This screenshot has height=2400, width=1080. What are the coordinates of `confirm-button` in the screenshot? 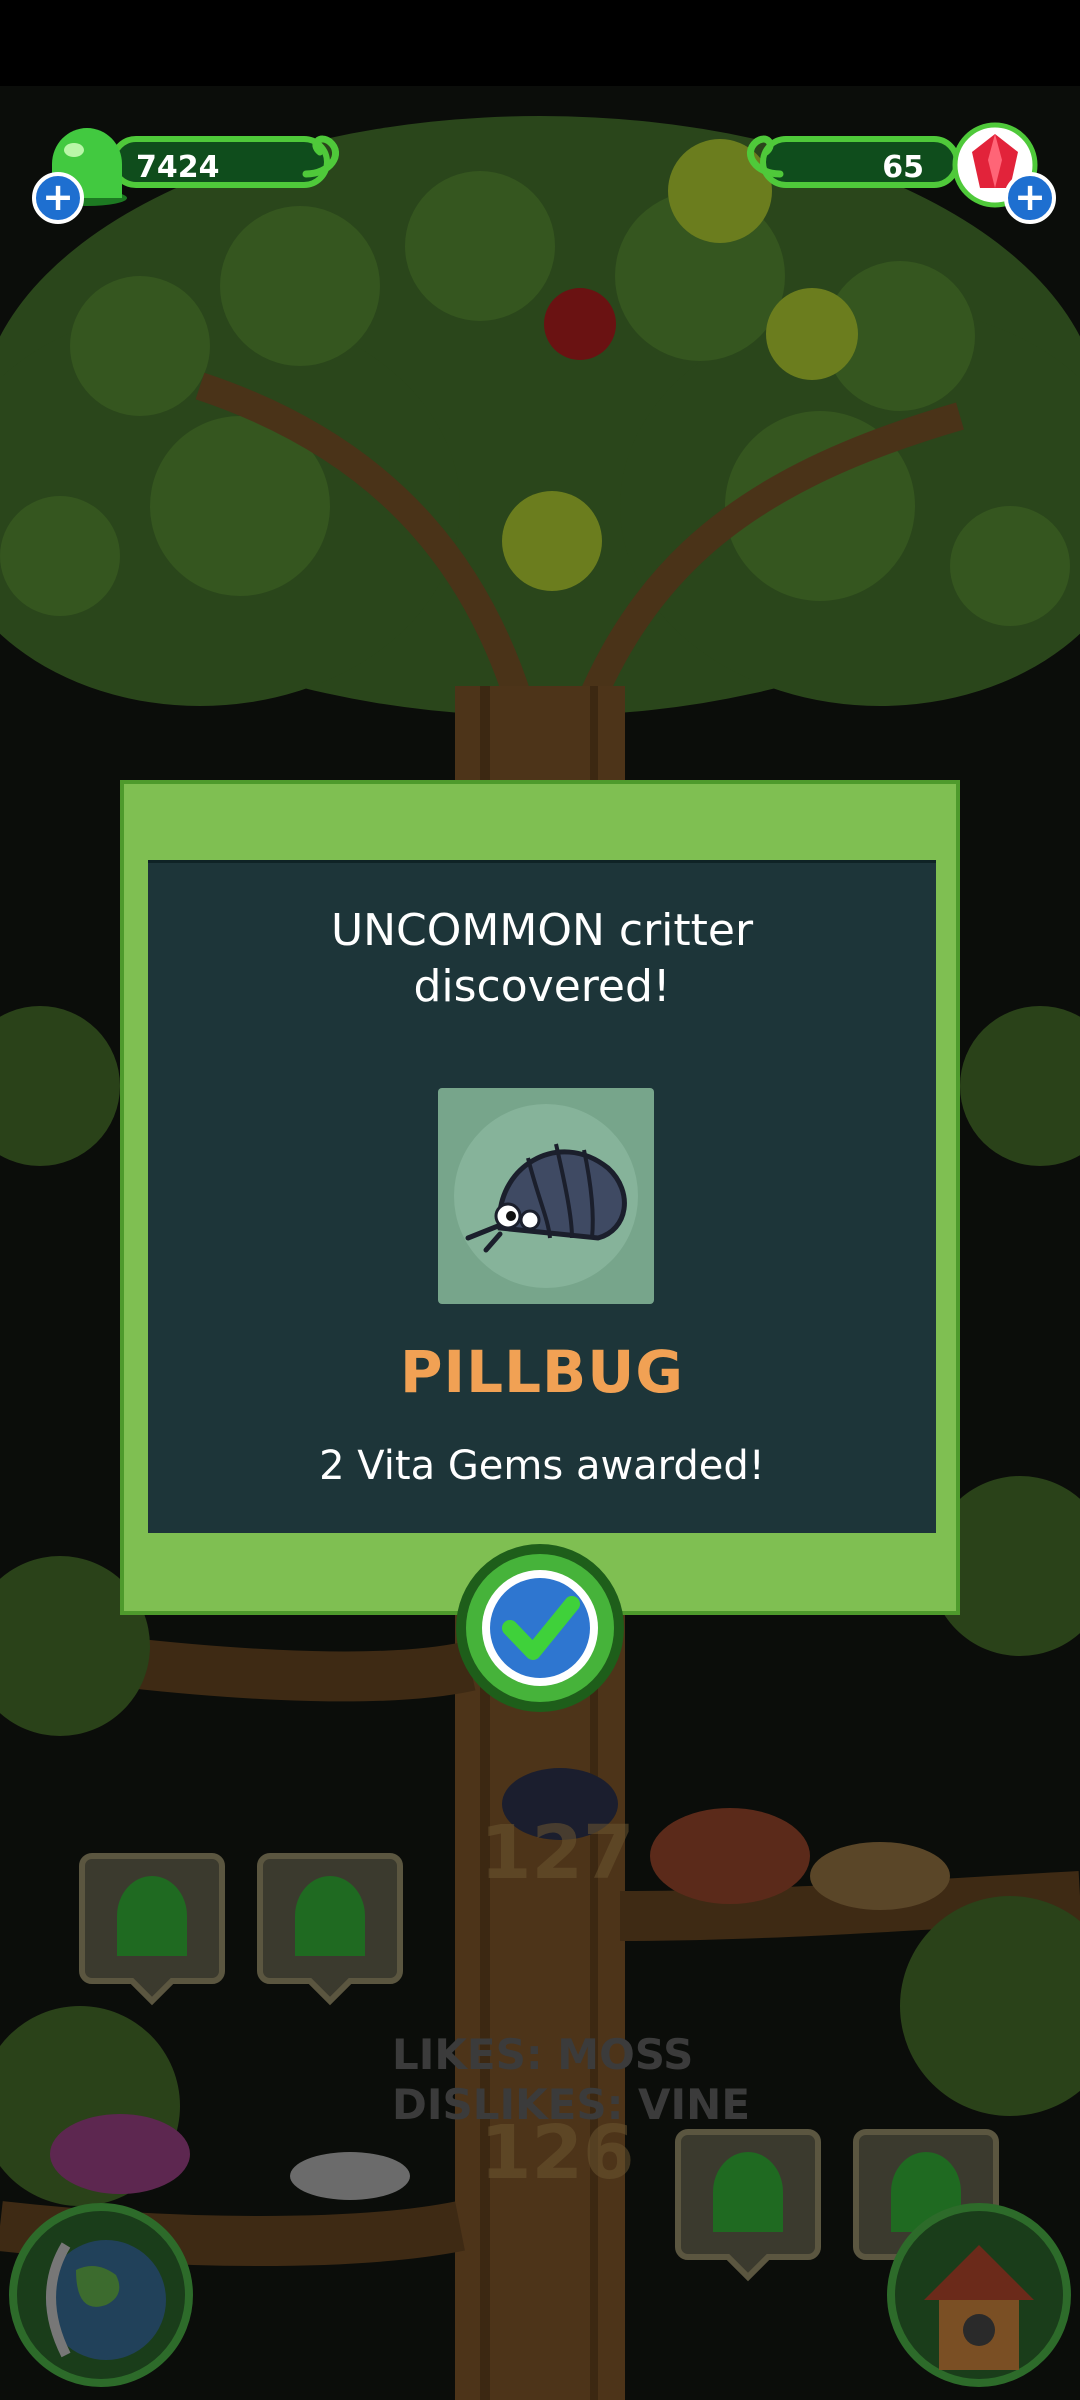 It's located at (540, 1628).